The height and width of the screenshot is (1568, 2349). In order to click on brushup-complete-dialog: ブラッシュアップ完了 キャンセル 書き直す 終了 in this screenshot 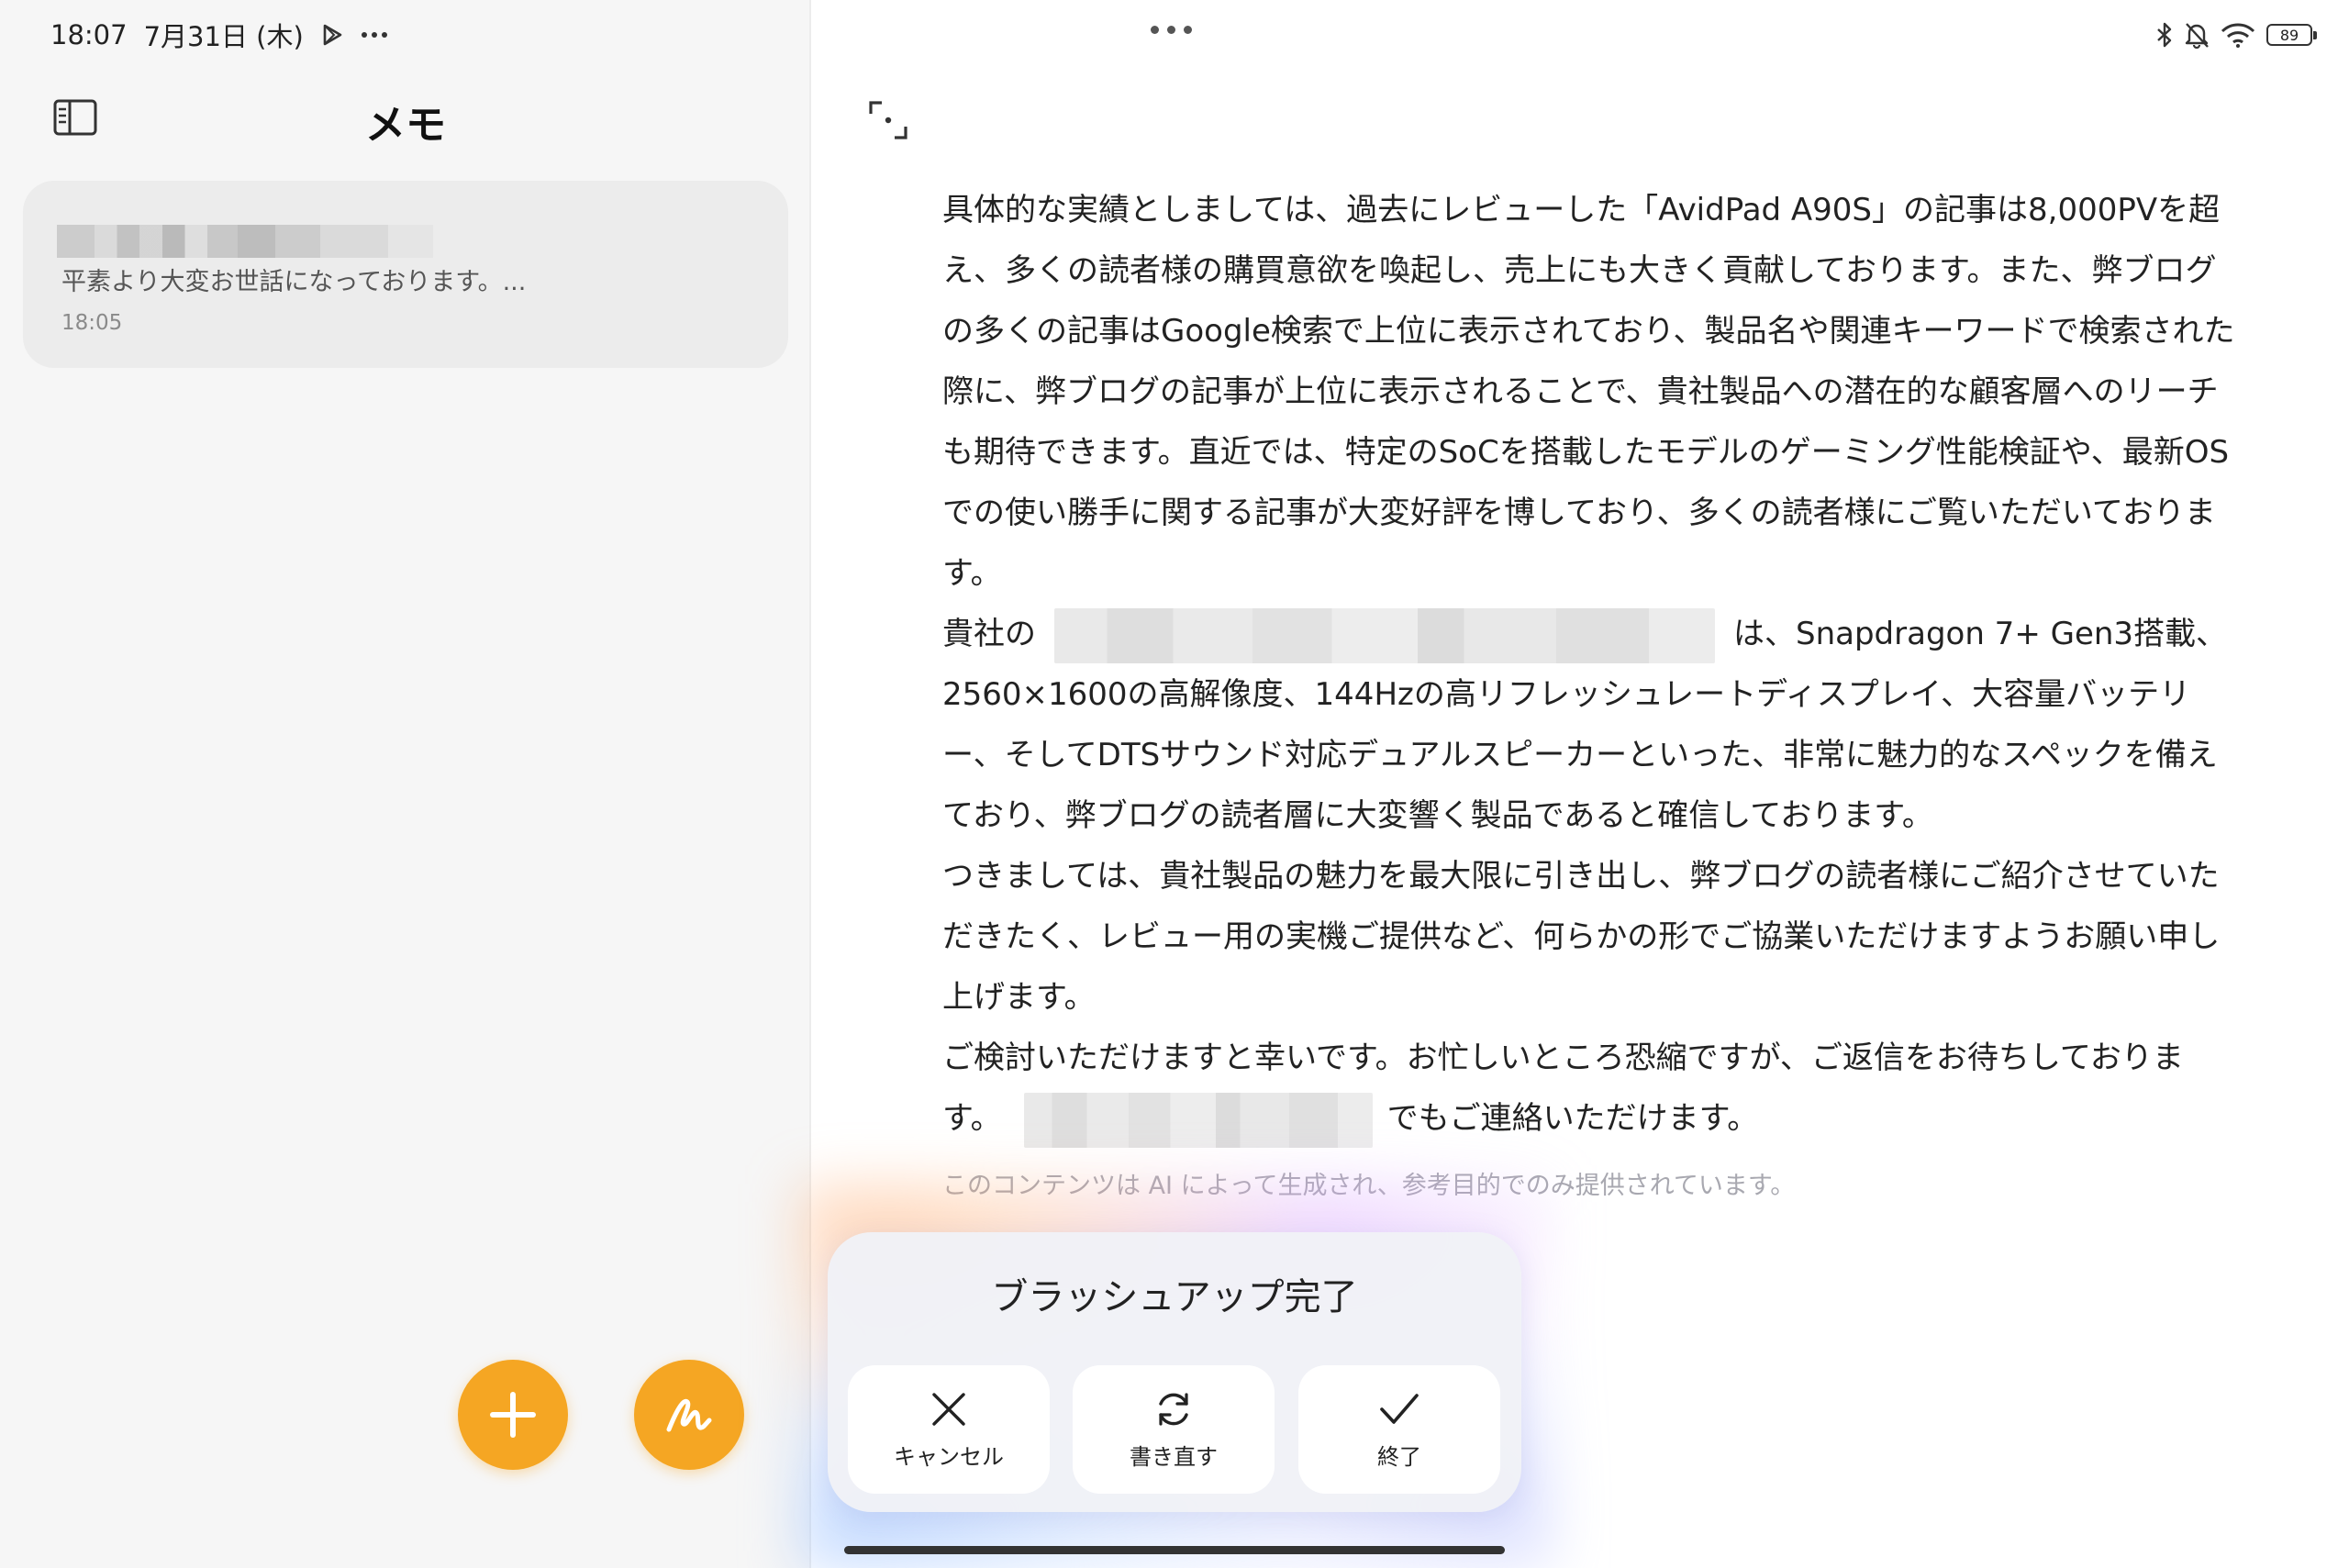, I will do `click(1174, 1372)`.